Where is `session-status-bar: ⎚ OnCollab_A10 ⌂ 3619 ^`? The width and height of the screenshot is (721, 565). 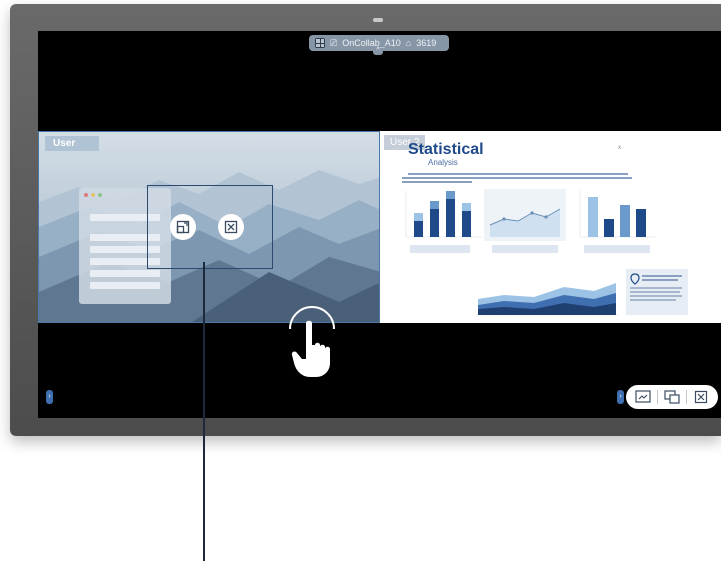
session-status-bar: ⎚ OnCollab_A10 ⌂ 3619 ^ is located at coordinates (379, 45).